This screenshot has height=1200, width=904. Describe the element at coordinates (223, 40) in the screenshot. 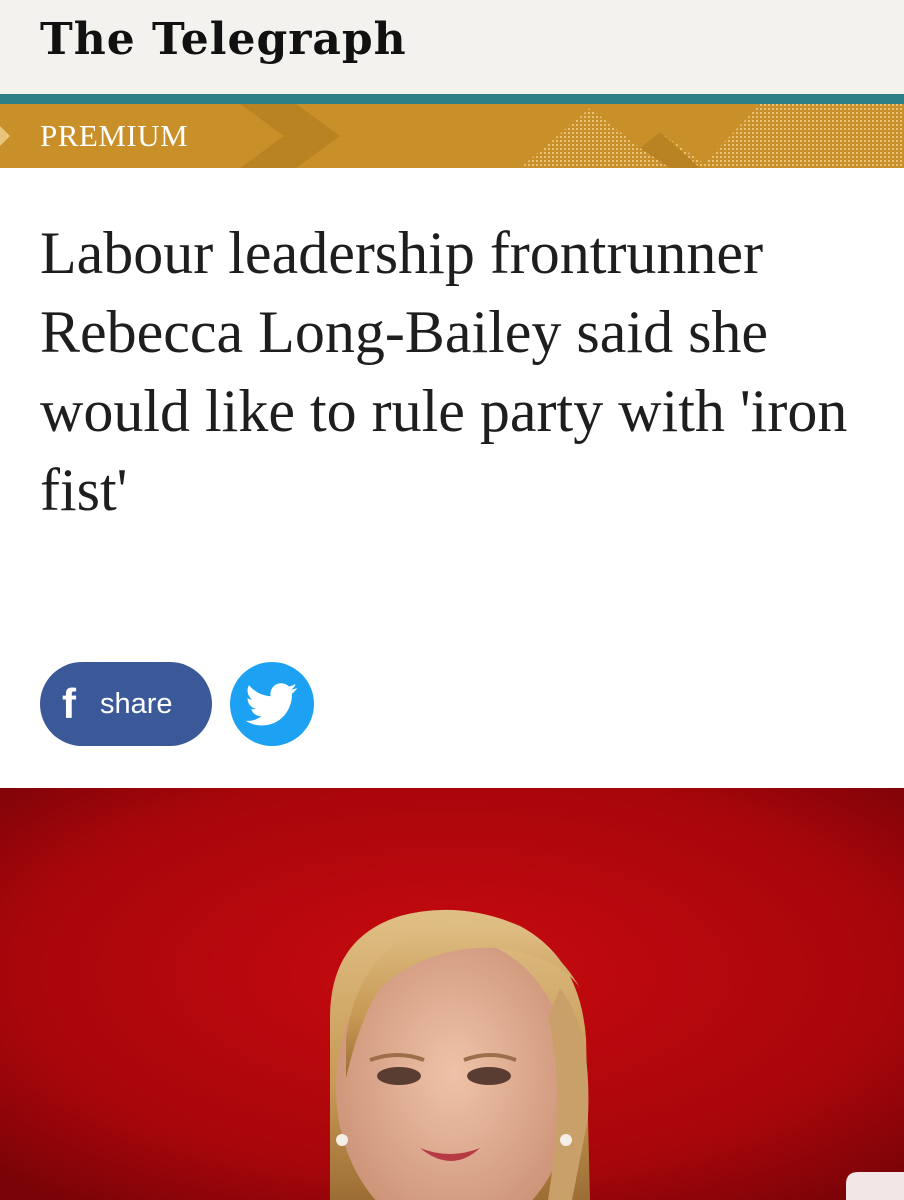

I see `telegraph-logo: The Telegraph` at that location.